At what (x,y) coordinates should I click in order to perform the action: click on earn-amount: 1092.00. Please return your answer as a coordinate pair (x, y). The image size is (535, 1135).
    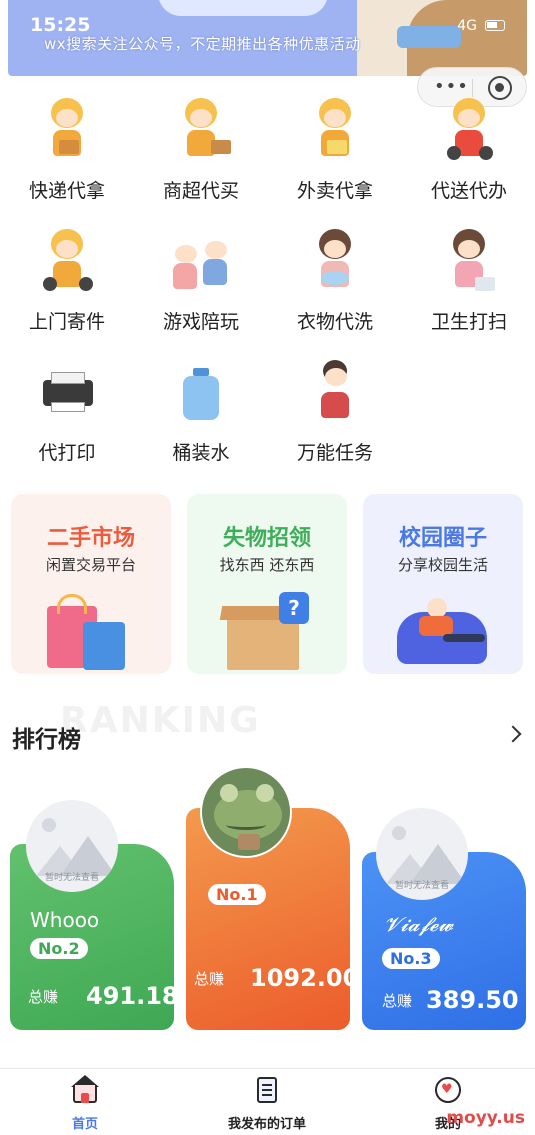
    Looking at the image, I should click on (305, 978).